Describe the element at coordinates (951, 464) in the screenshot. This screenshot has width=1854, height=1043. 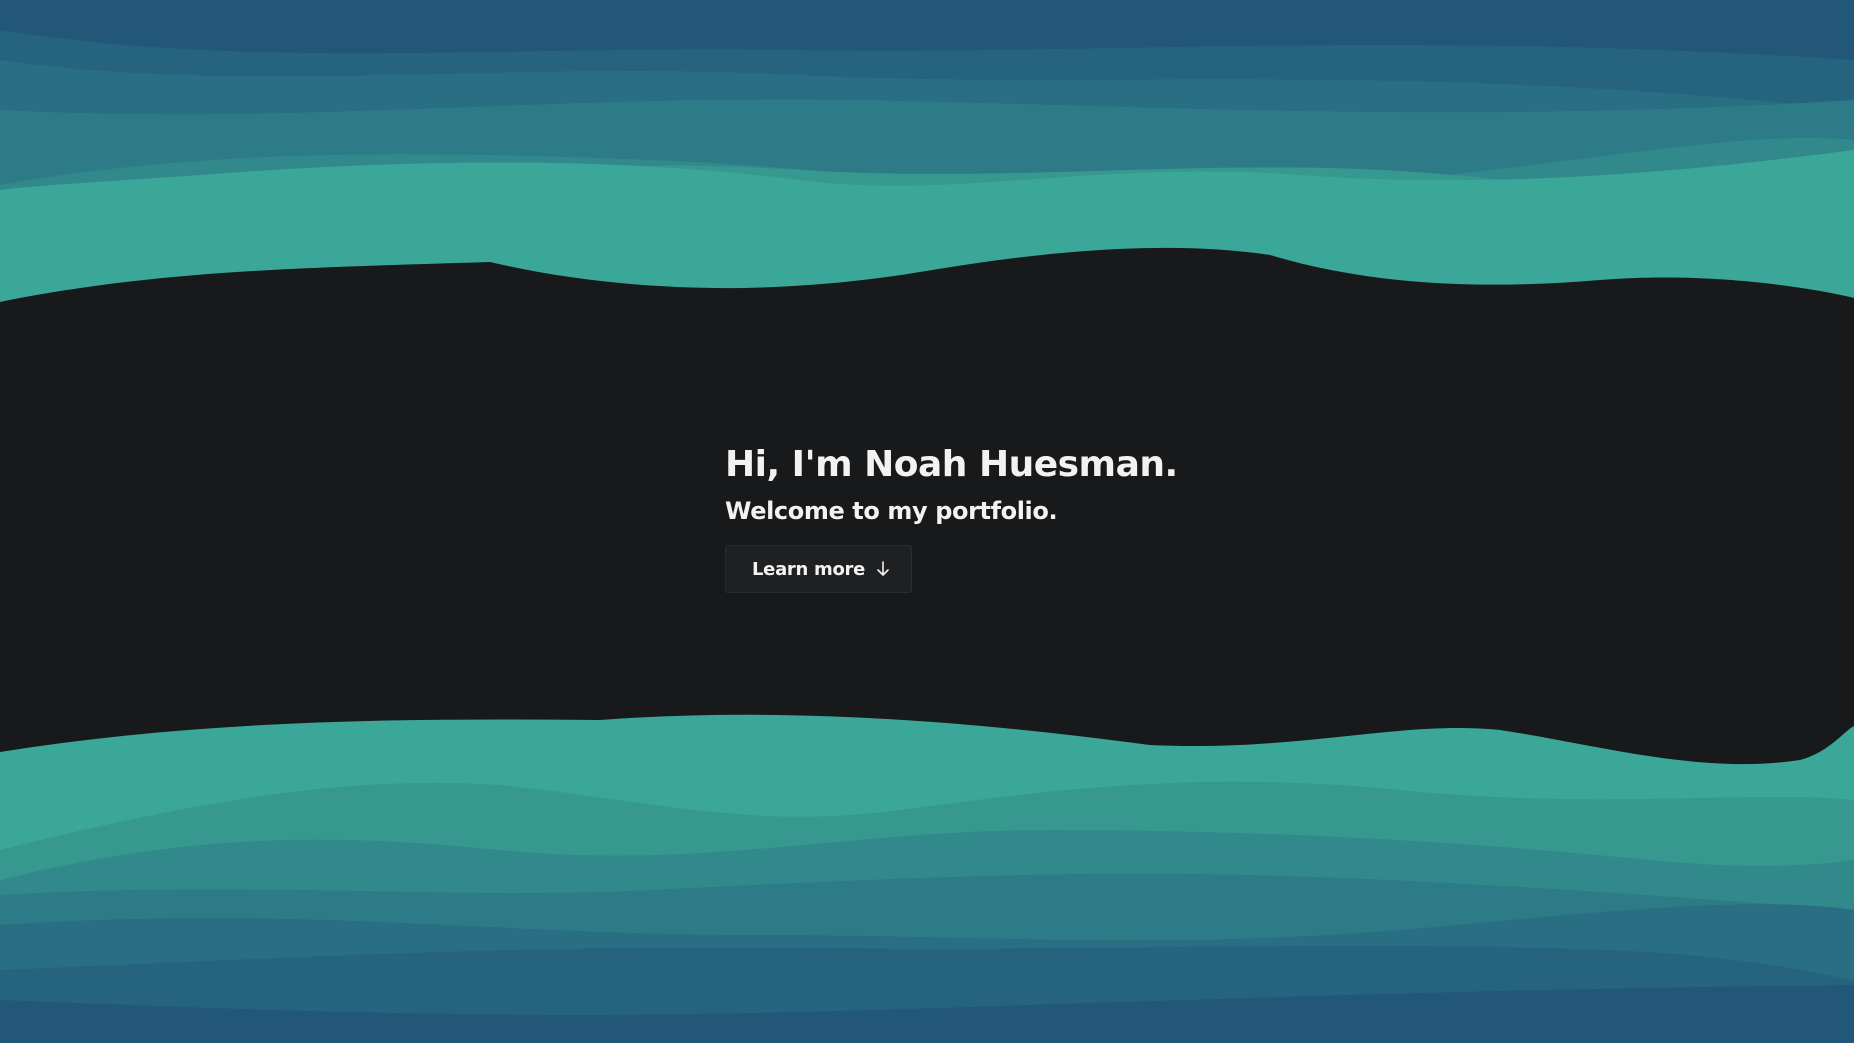
I see `hero-title: Hi, I'm Noah Huesman.` at that location.